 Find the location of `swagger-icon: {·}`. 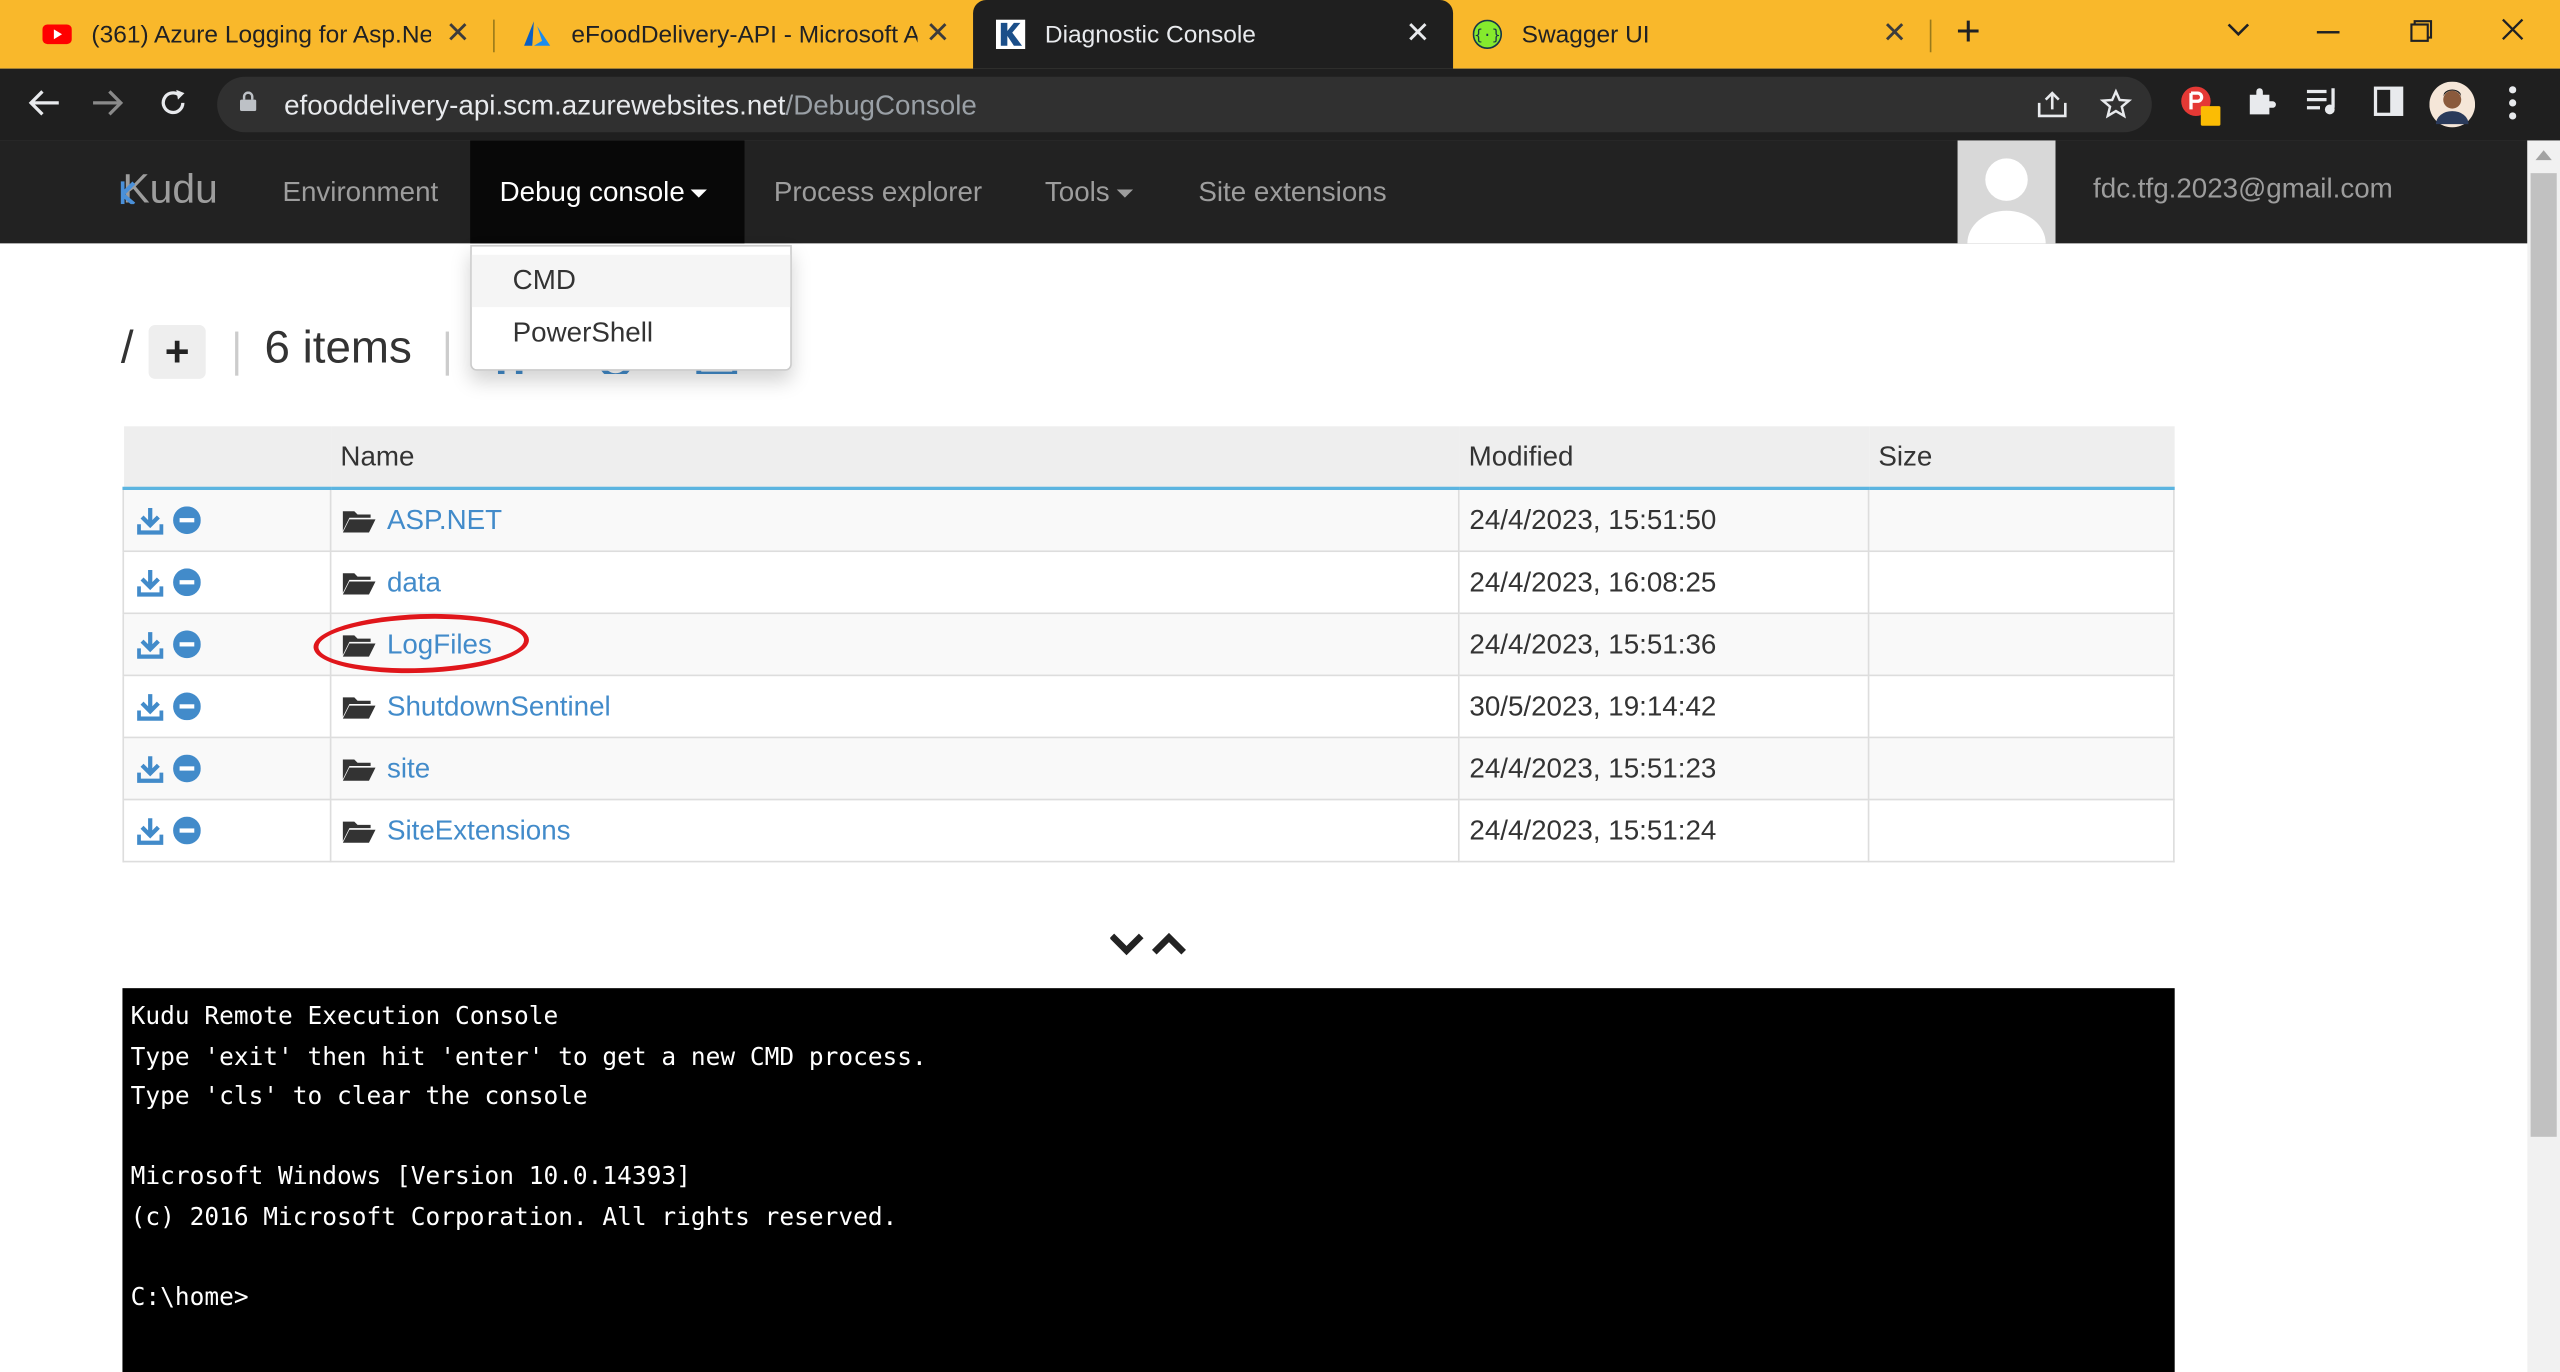

swagger-icon: {·} is located at coordinates (1487, 34).